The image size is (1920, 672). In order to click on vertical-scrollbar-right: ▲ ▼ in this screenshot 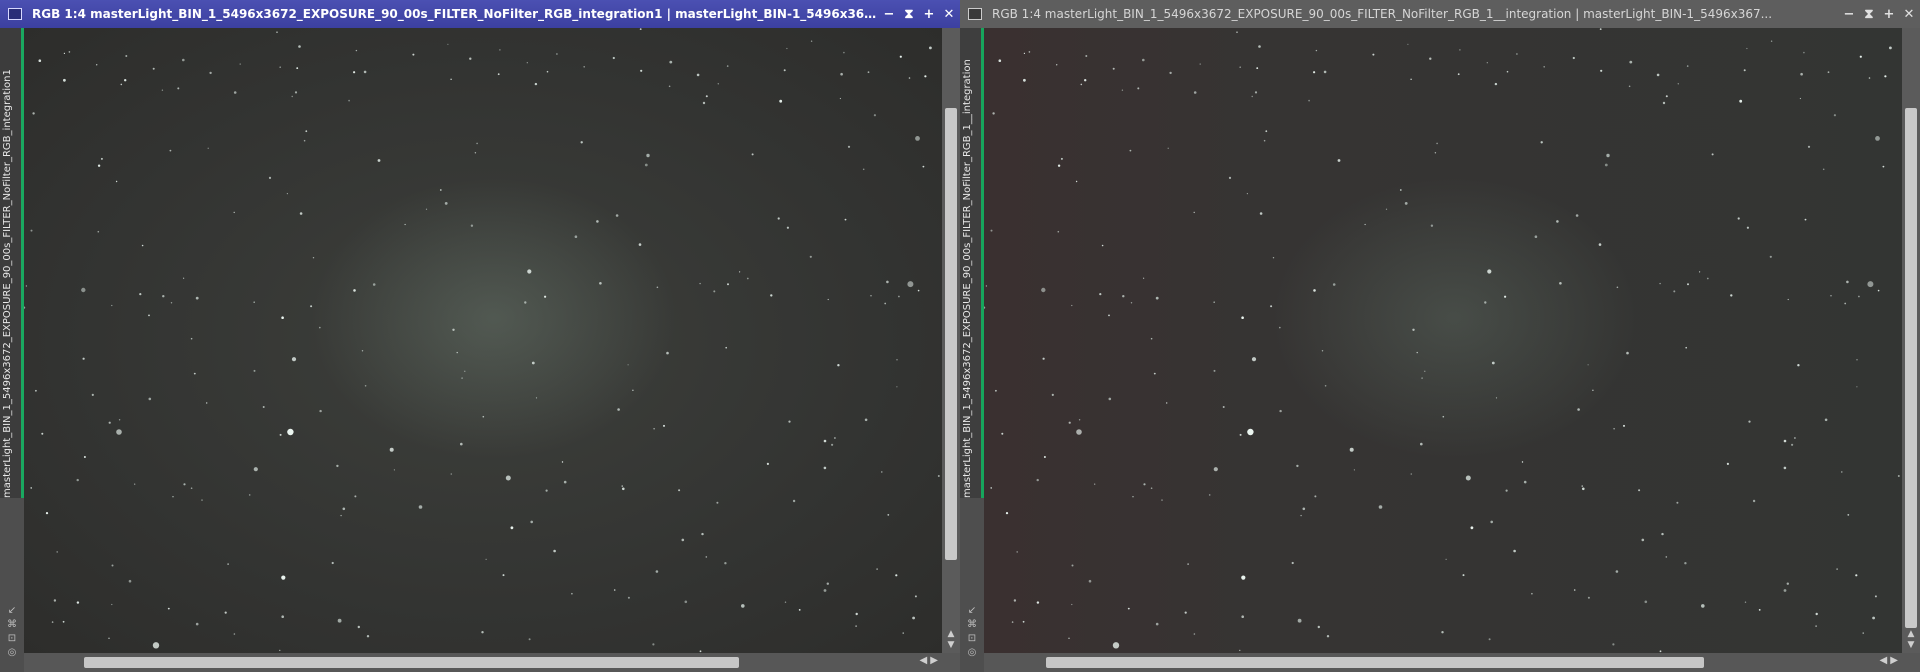, I will do `click(1911, 340)`.